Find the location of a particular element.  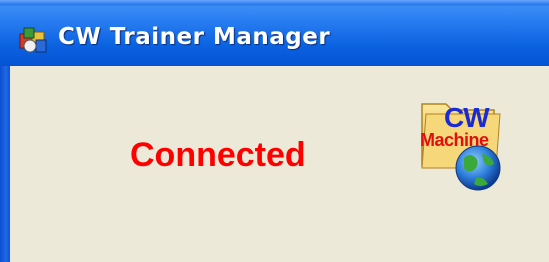

app-icon is located at coordinates (34, 41).